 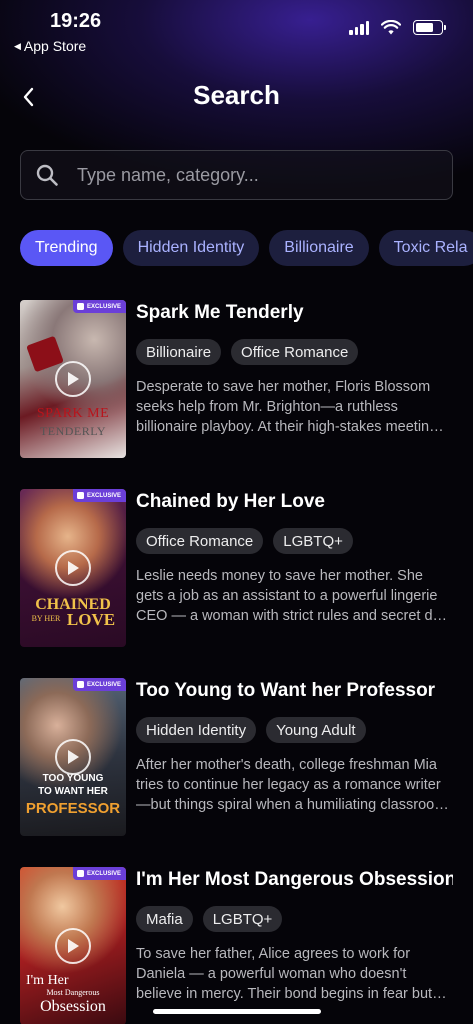 I want to click on chip-billionaire: Billionaire, so click(x=319, y=248).